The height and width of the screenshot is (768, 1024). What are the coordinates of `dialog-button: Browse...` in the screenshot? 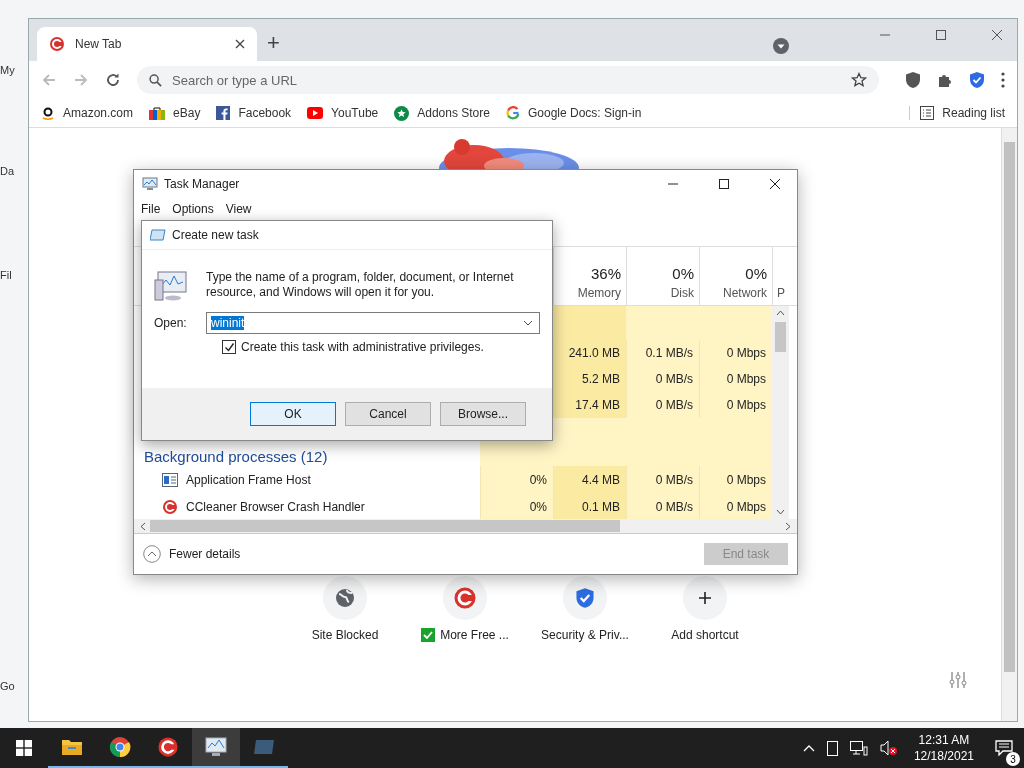 It's located at (483, 414).